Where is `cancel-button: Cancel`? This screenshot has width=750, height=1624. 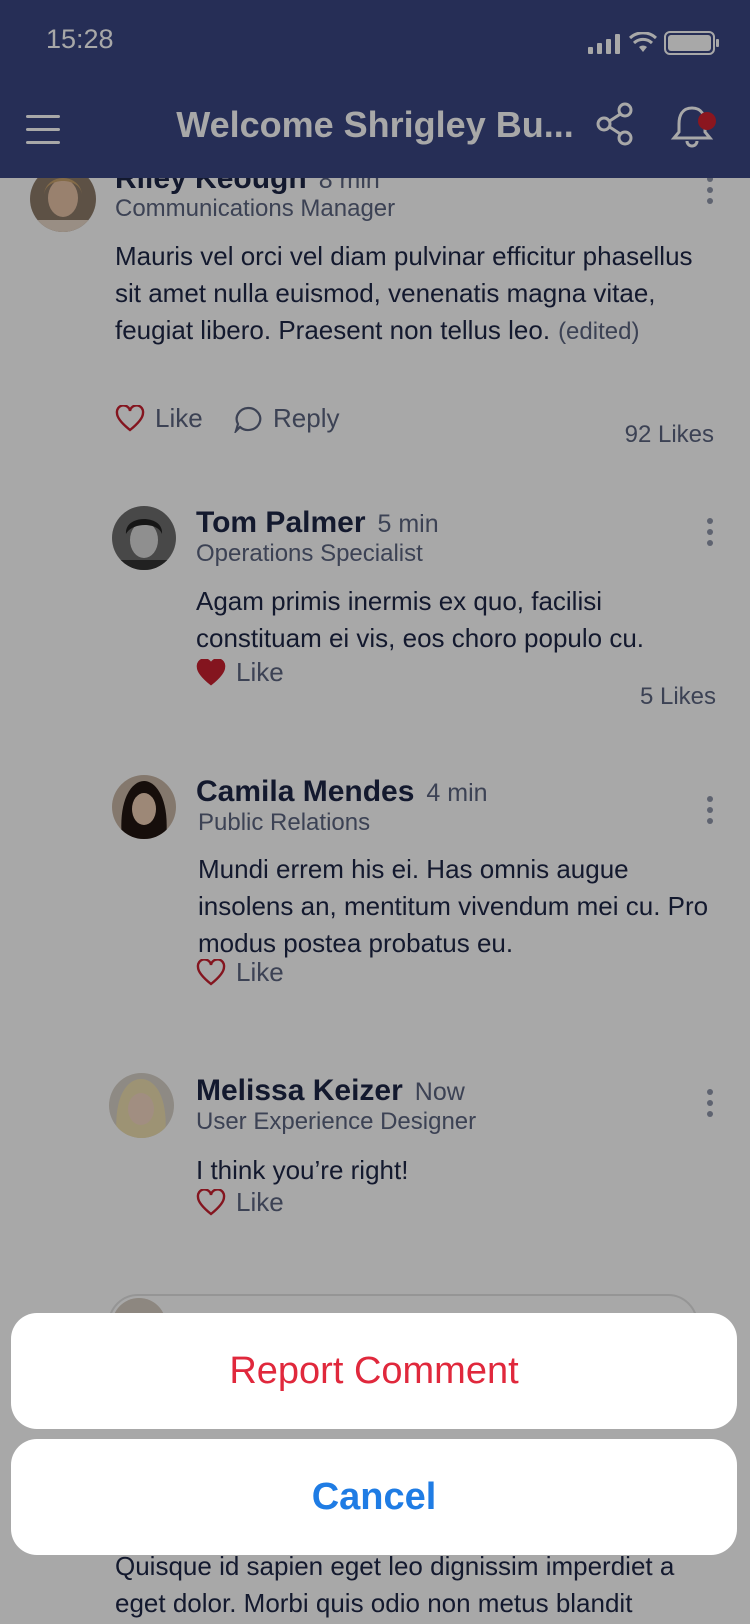
cancel-button: Cancel is located at coordinates (374, 1497).